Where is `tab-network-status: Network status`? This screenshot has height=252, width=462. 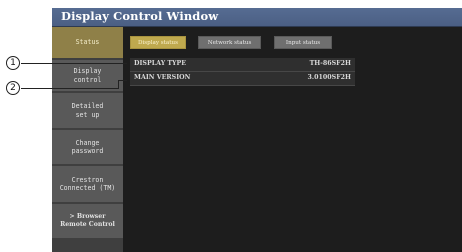 tab-network-status: Network status is located at coordinates (229, 42).